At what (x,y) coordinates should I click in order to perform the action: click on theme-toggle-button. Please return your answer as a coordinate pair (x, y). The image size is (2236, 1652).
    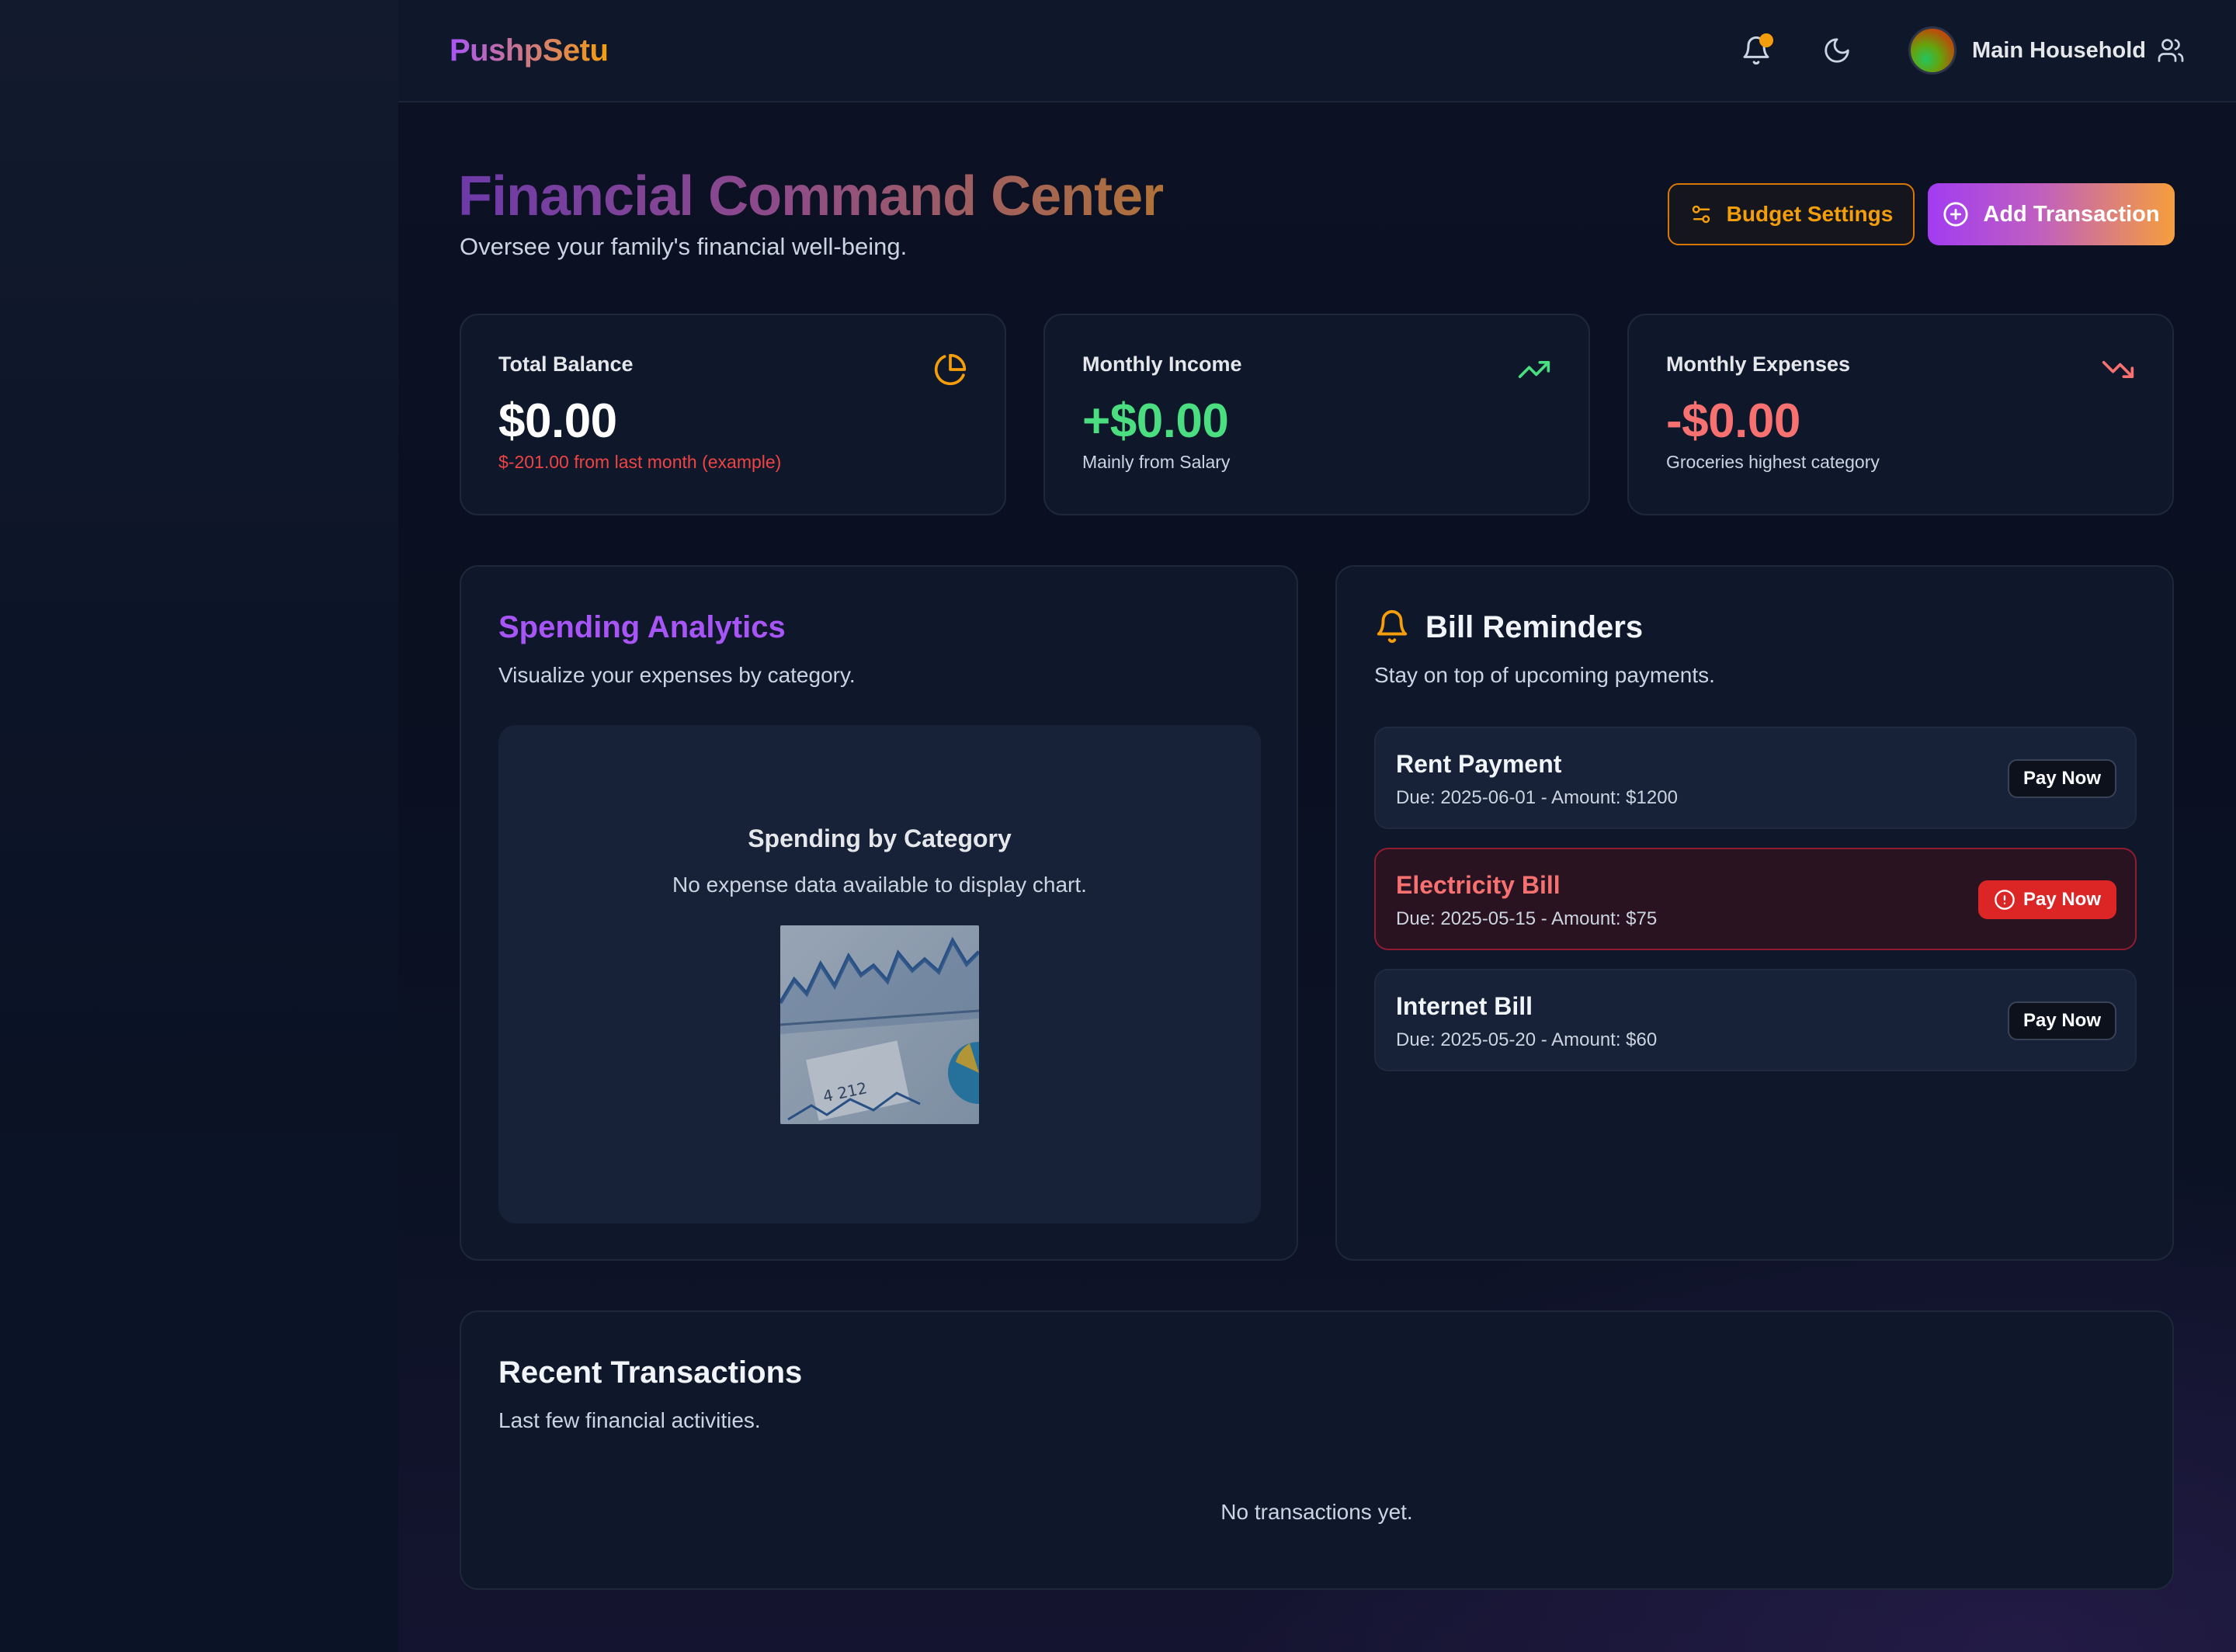
    Looking at the image, I should click on (1837, 50).